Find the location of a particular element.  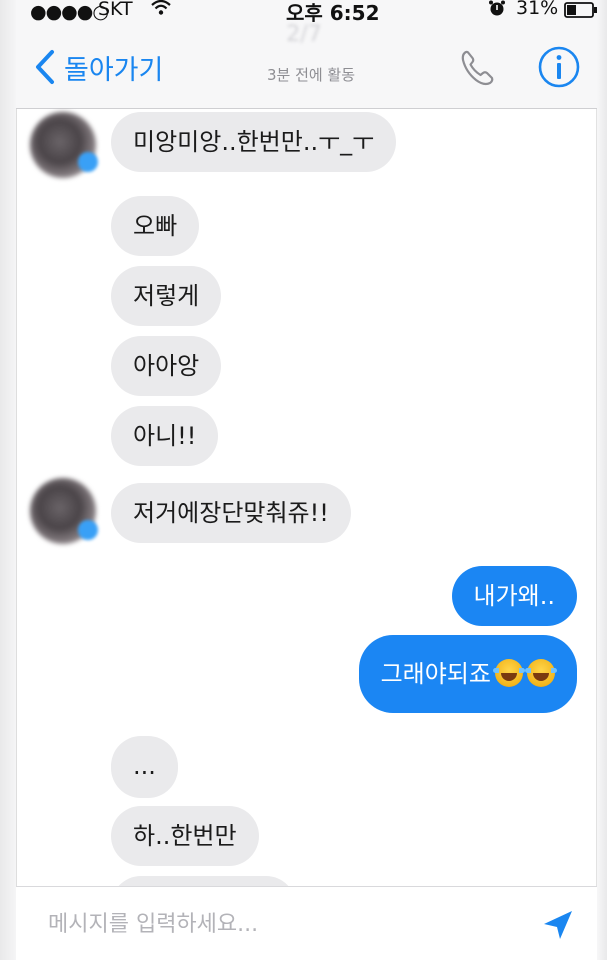

outgoing-message-text: 그래야되죠 is located at coordinates (435, 674).